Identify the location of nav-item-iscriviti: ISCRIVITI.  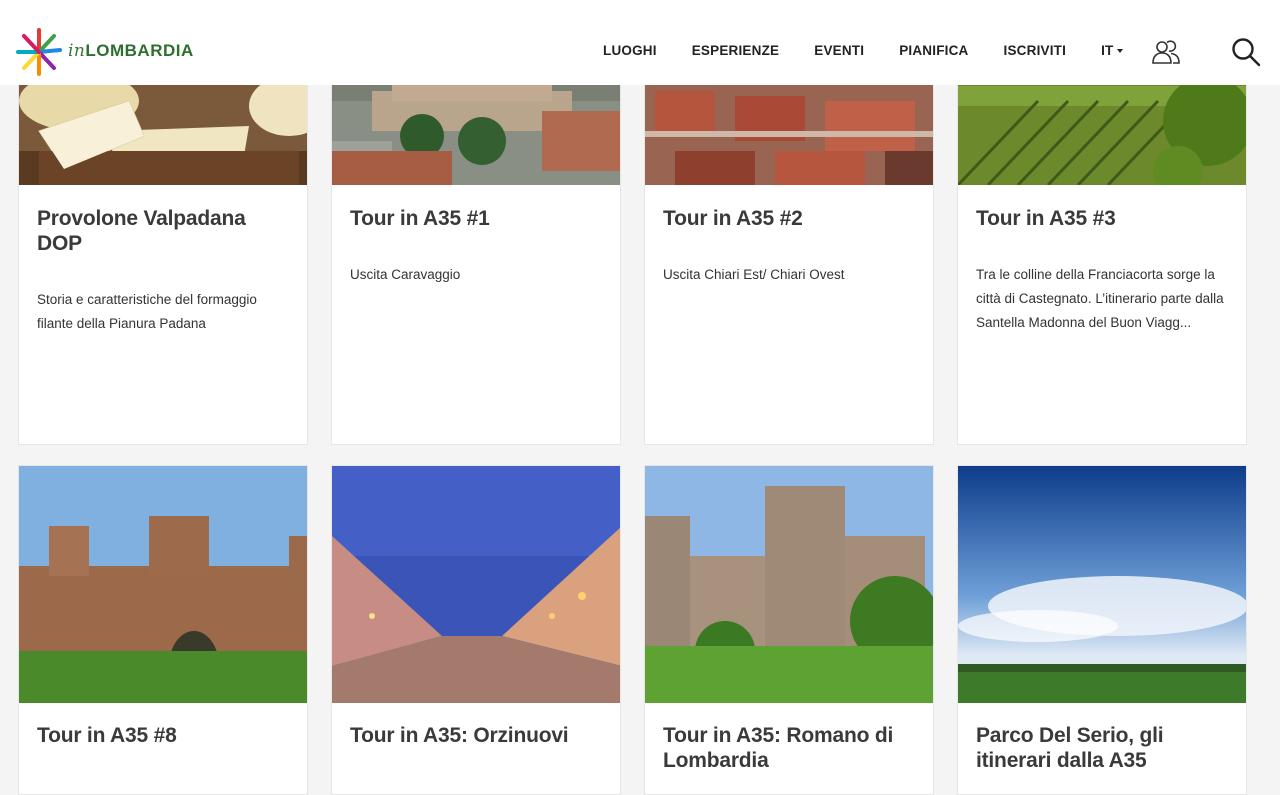
(1035, 50).